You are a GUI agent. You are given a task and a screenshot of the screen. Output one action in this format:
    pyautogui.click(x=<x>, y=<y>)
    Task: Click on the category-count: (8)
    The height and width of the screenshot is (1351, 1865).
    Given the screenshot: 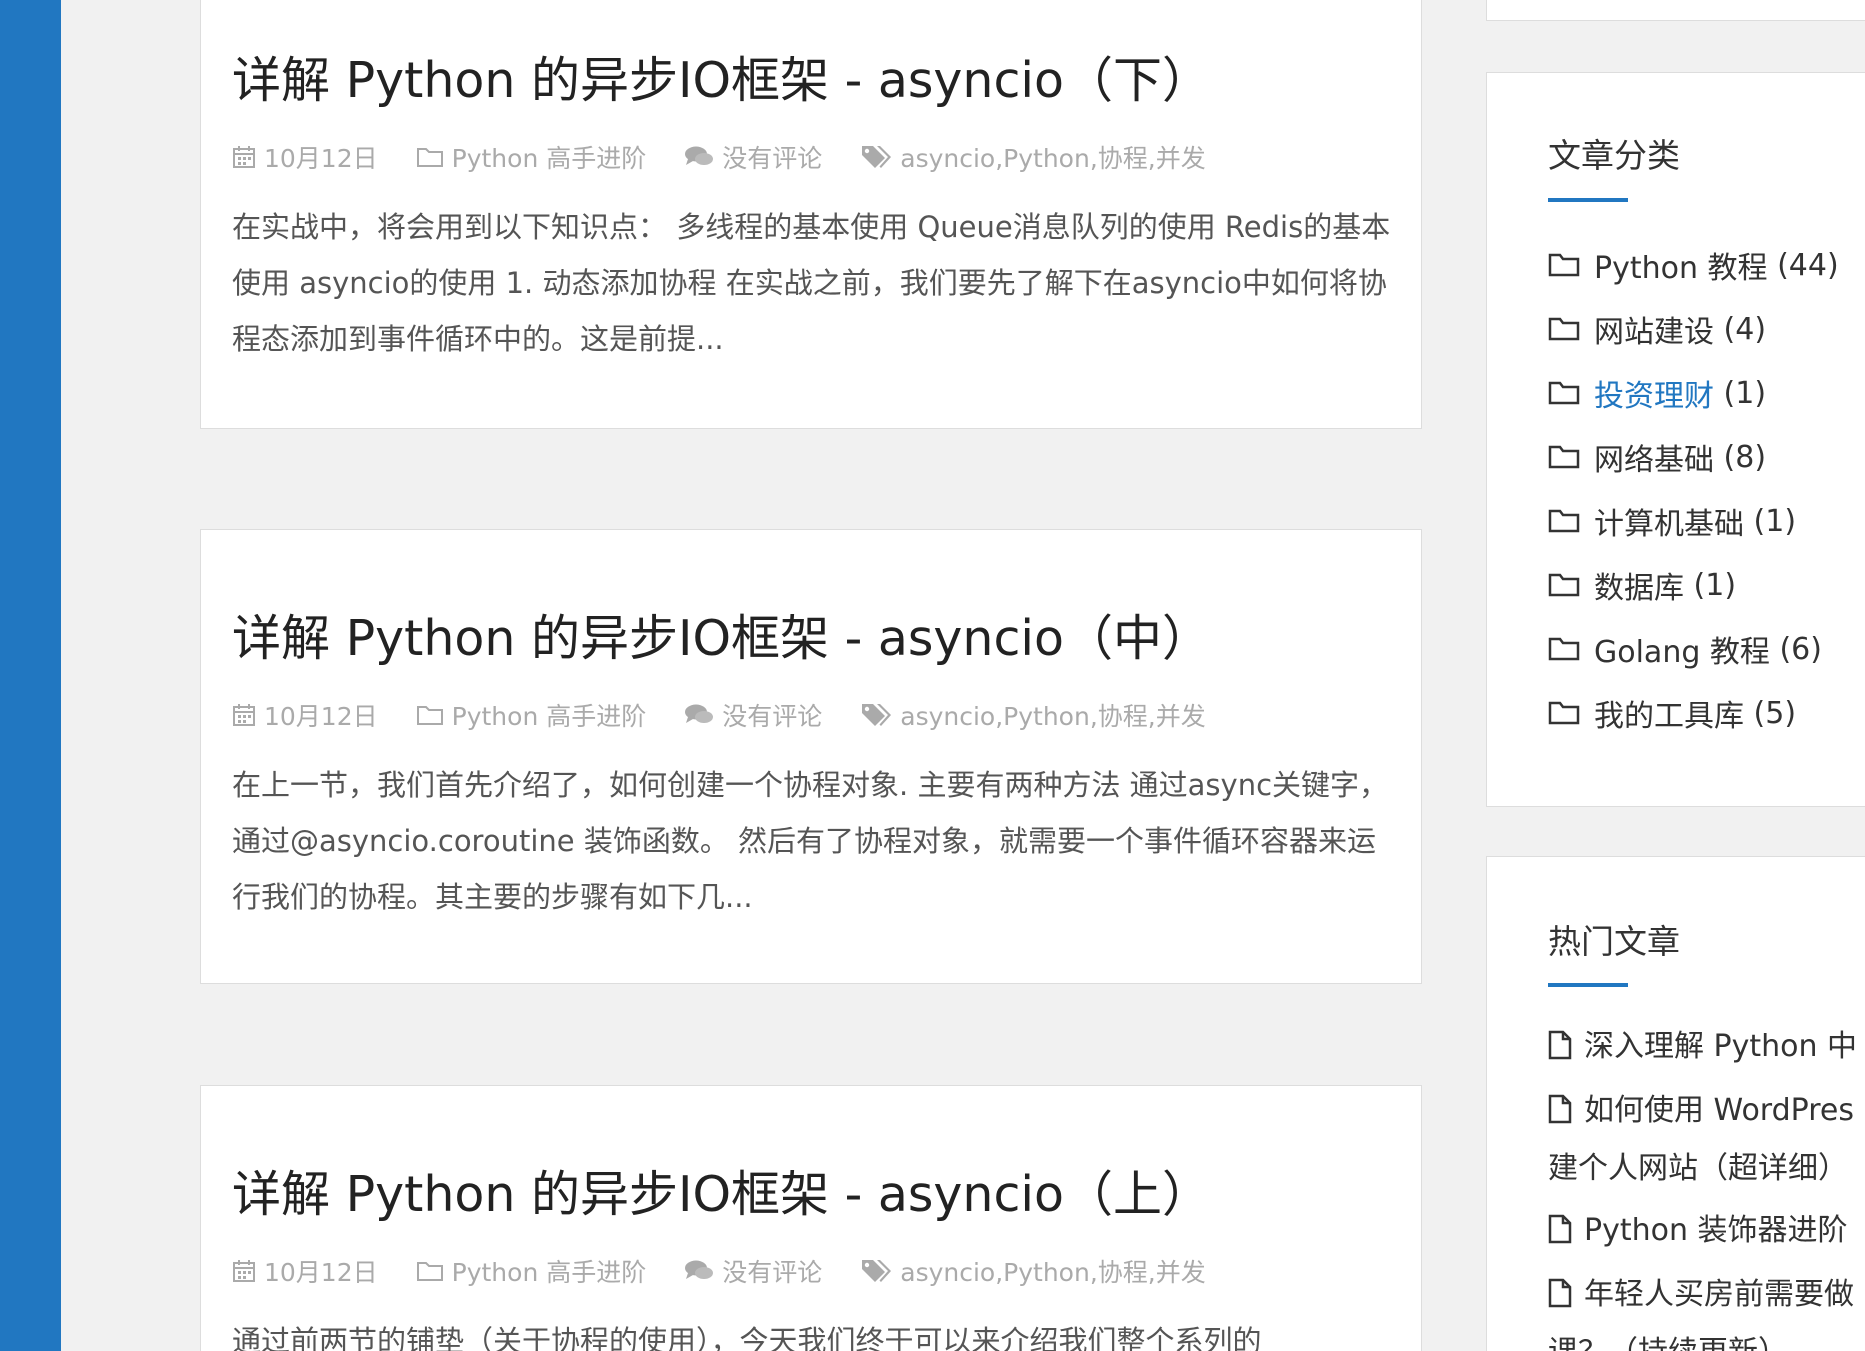 What is the action you would take?
    pyautogui.click(x=1745, y=457)
    